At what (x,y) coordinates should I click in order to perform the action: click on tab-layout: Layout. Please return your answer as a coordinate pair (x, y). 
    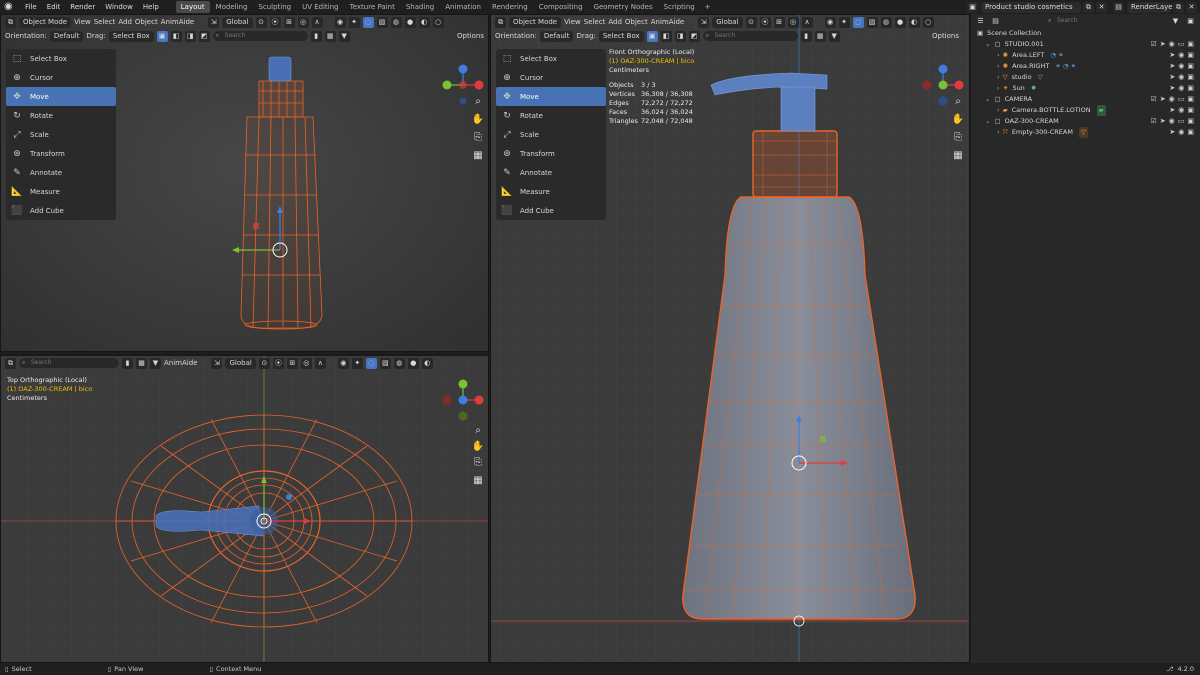
    Looking at the image, I should click on (192, 7).